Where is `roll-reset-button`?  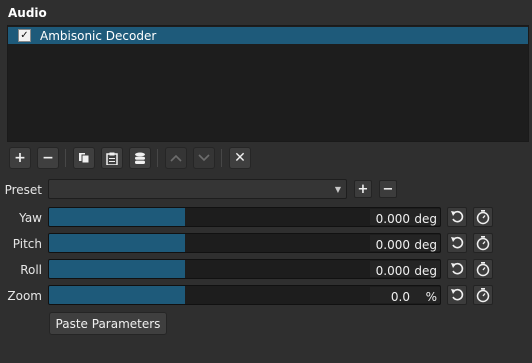 roll-reset-button is located at coordinates (457, 269).